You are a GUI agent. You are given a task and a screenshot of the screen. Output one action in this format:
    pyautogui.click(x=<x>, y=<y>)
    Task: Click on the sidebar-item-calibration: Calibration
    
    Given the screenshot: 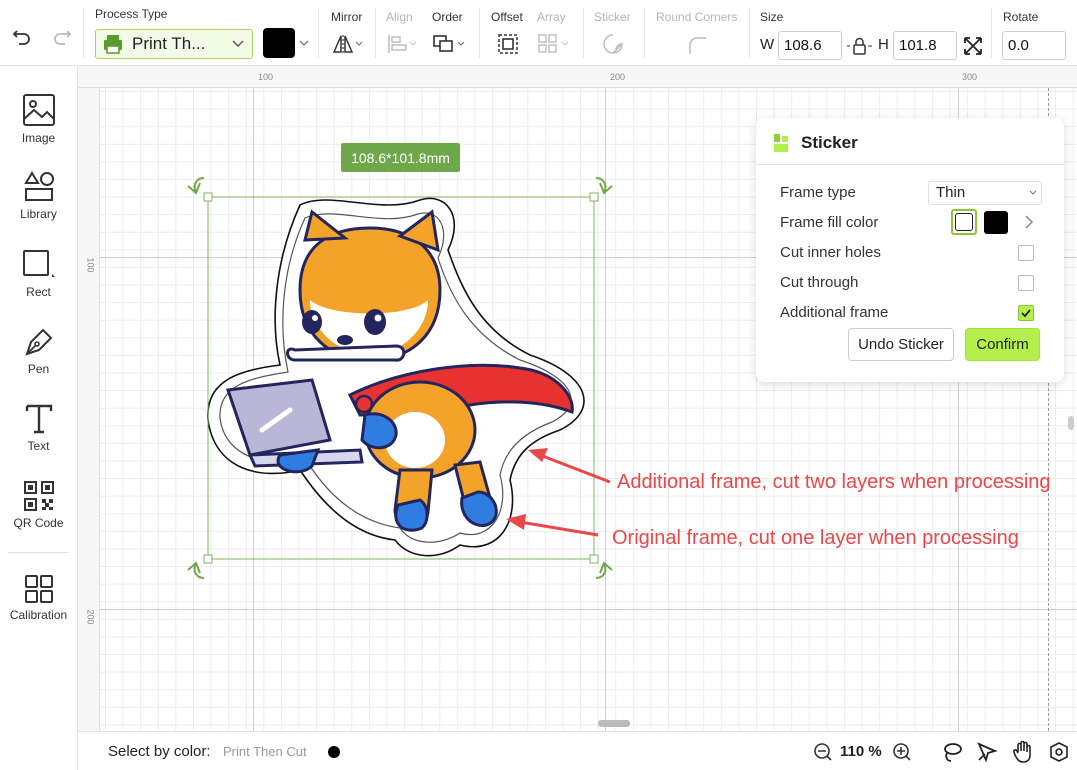 What is the action you would take?
    pyautogui.click(x=38, y=609)
    